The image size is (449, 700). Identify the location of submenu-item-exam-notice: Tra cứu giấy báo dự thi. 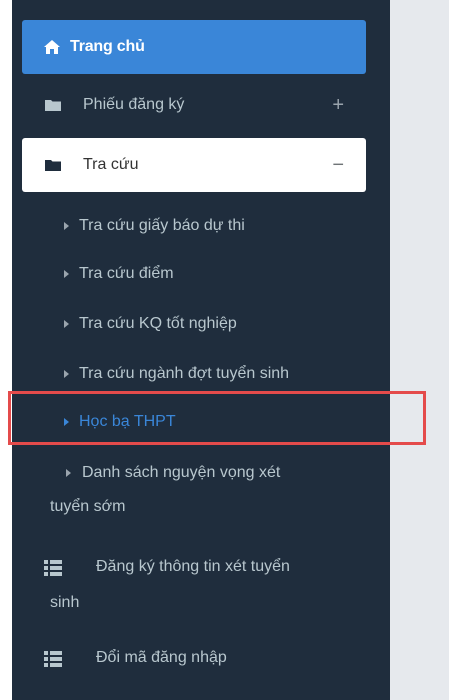
(214, 226).